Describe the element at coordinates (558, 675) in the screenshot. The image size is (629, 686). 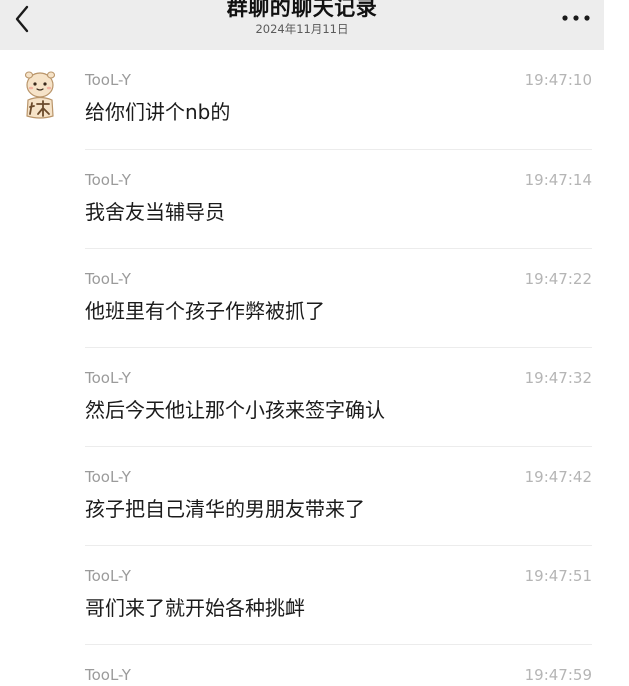
I see `message-time: 19:47:59` at that location.